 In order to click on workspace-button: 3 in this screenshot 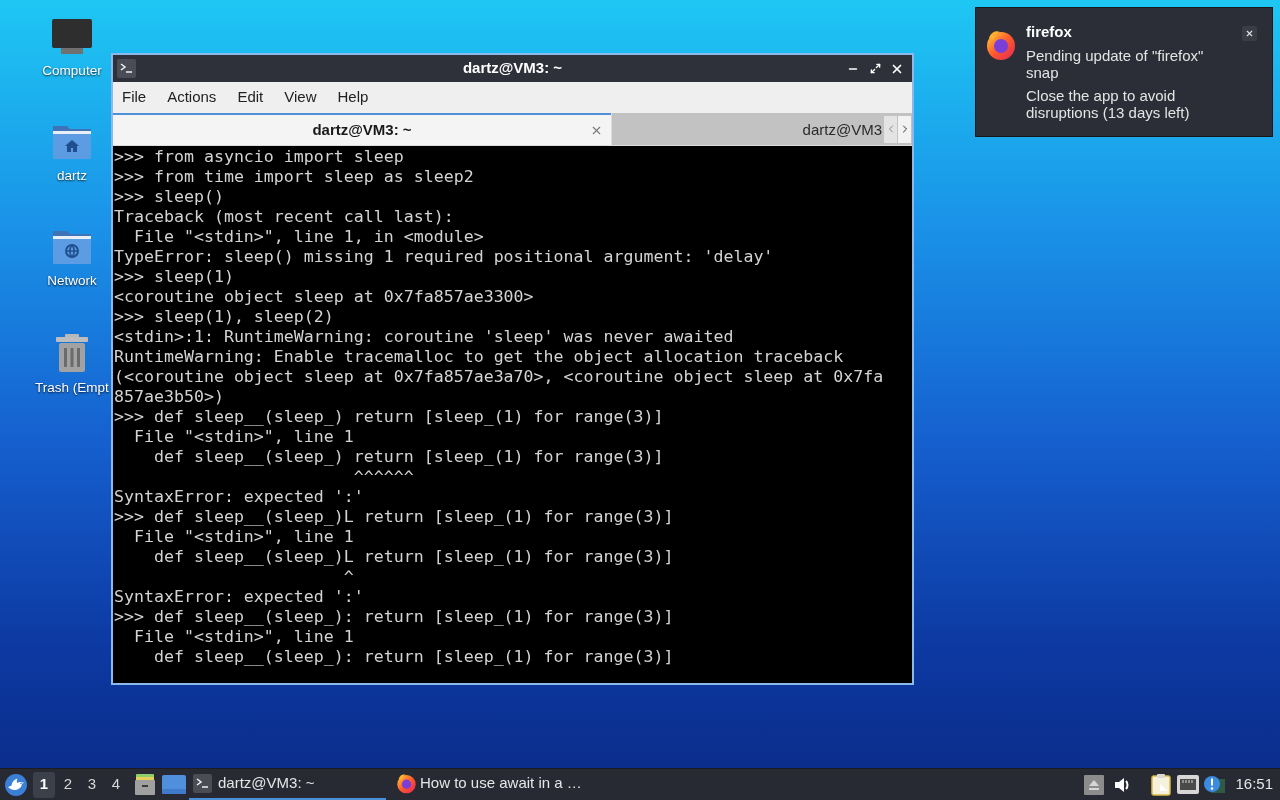, I will do `click(92, 784)`.